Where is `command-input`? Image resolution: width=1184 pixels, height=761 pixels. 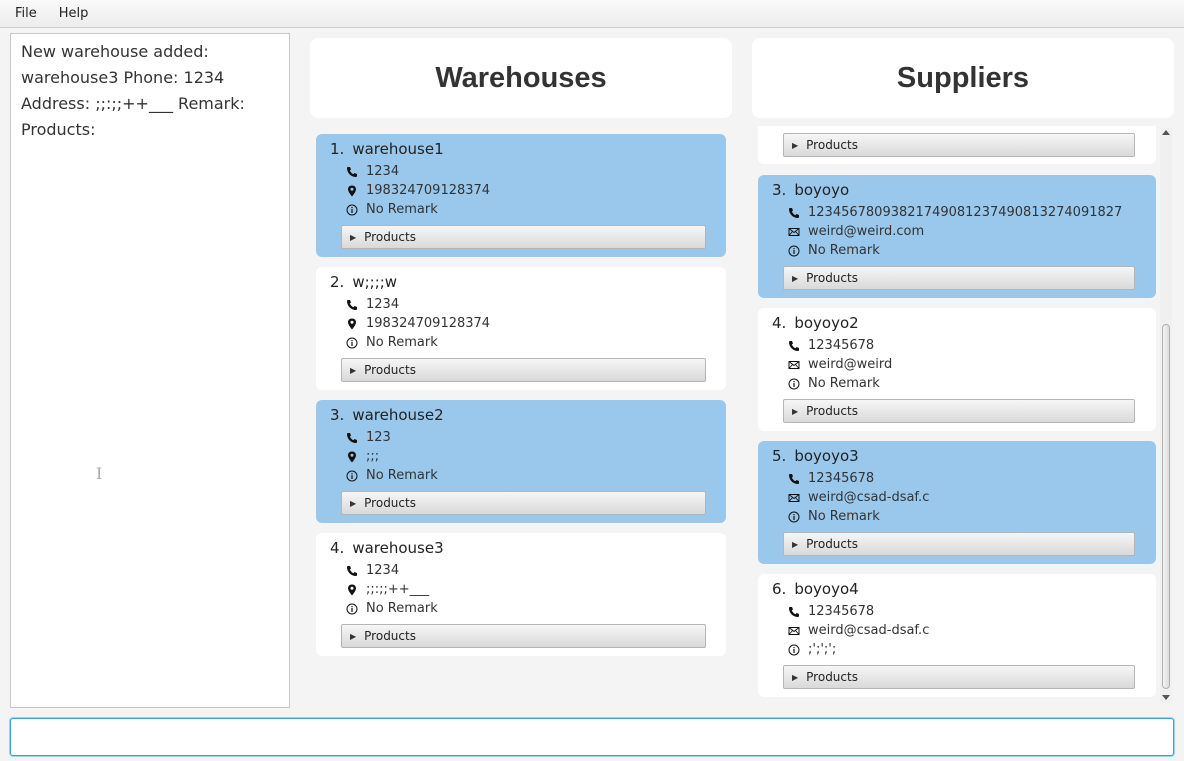
command-input is located at coordinates (592, 737).